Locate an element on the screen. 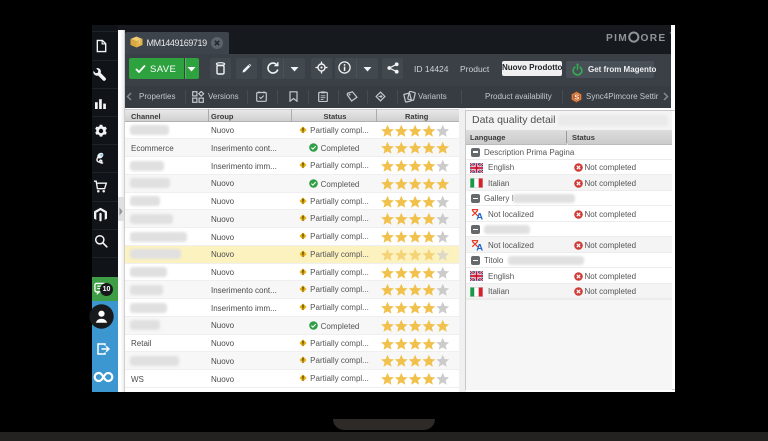 Image resolution: width=768 pixels, height=441 pixels. svg-text: S is located at coordinates (576, 96).